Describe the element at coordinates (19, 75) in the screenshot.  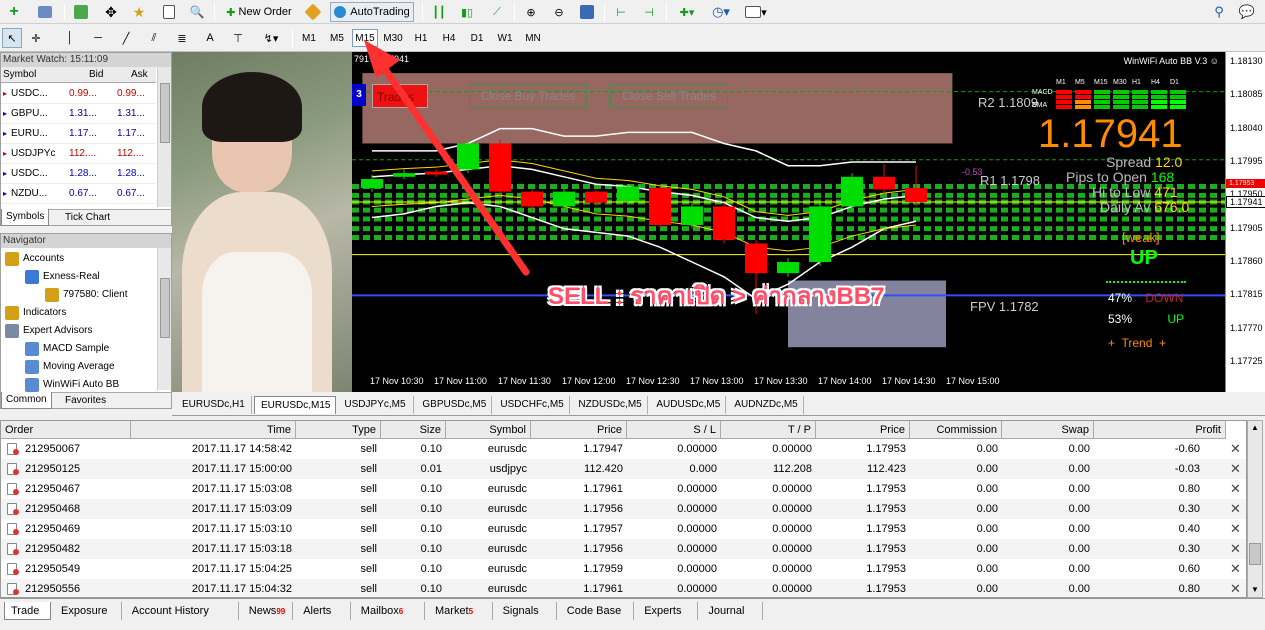
I see `col-symbol: Symbol` at that location.